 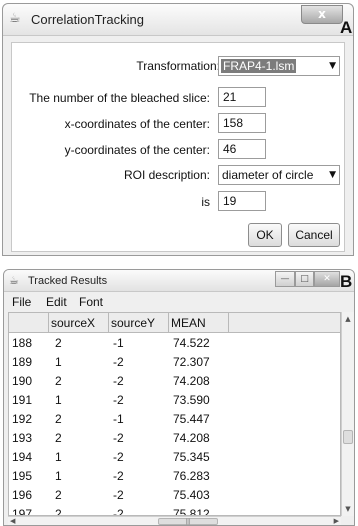 I want to click on roi-description-select: diameter of circle ▼, so click(x=279, y=175).